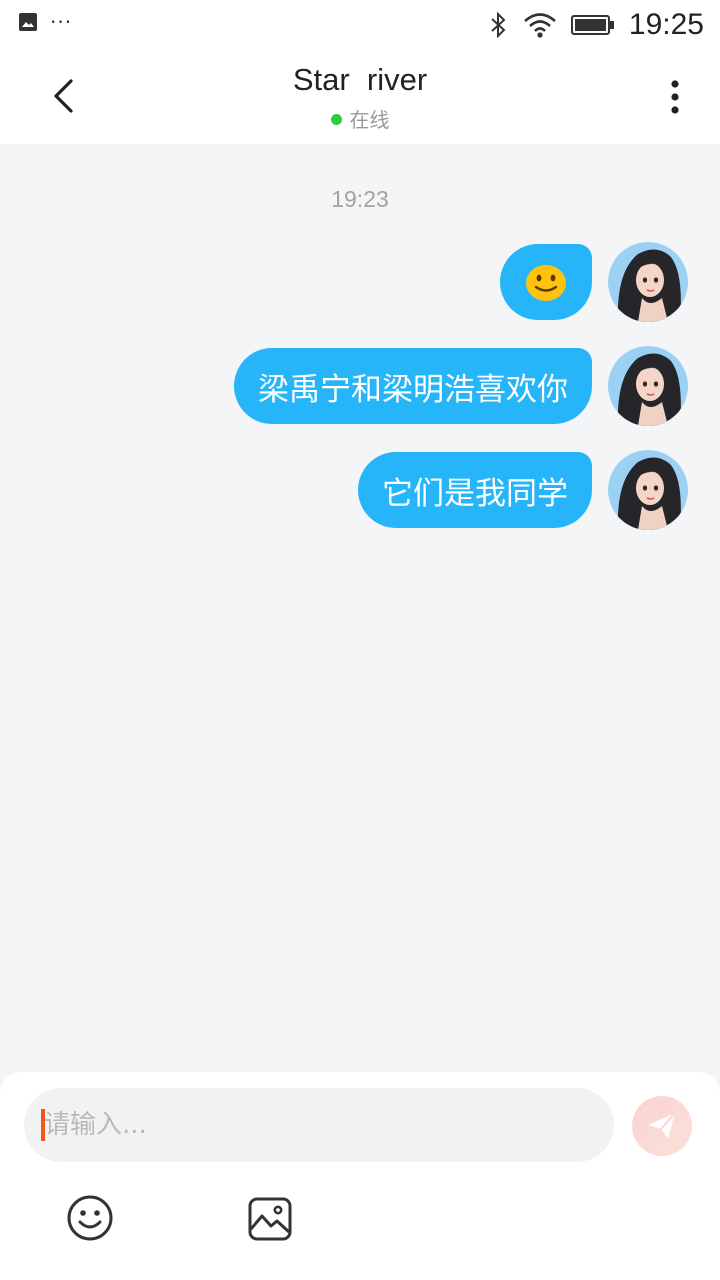 Image resolution: width=720 pixels, height=1280 pixels. I want to click on image-notification-icon, so click(28, 22).